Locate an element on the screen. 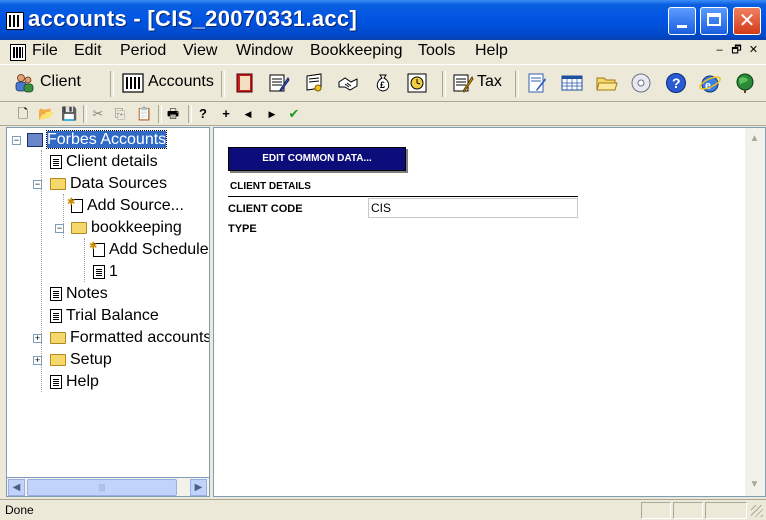  menu-edit: Edit is located at coordinates (88, 51).